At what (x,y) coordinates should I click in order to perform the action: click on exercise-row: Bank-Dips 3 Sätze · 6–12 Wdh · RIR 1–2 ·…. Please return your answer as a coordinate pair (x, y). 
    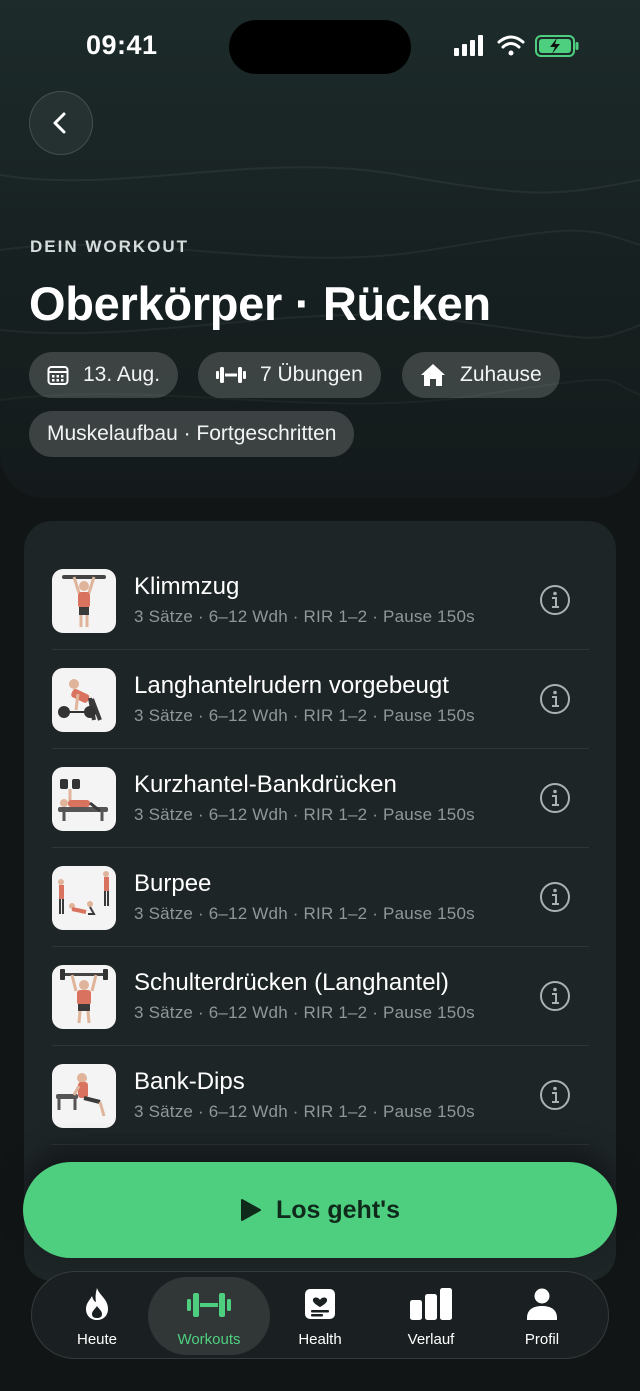
    Looking at the image, I should click on (320, 1095).